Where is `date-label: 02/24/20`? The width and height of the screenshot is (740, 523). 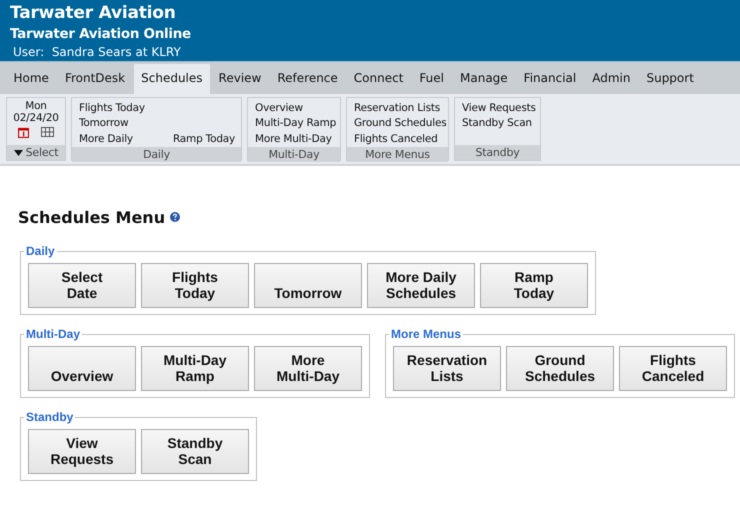 date-label: 02/24/20 is located at coordinates (36, 118).